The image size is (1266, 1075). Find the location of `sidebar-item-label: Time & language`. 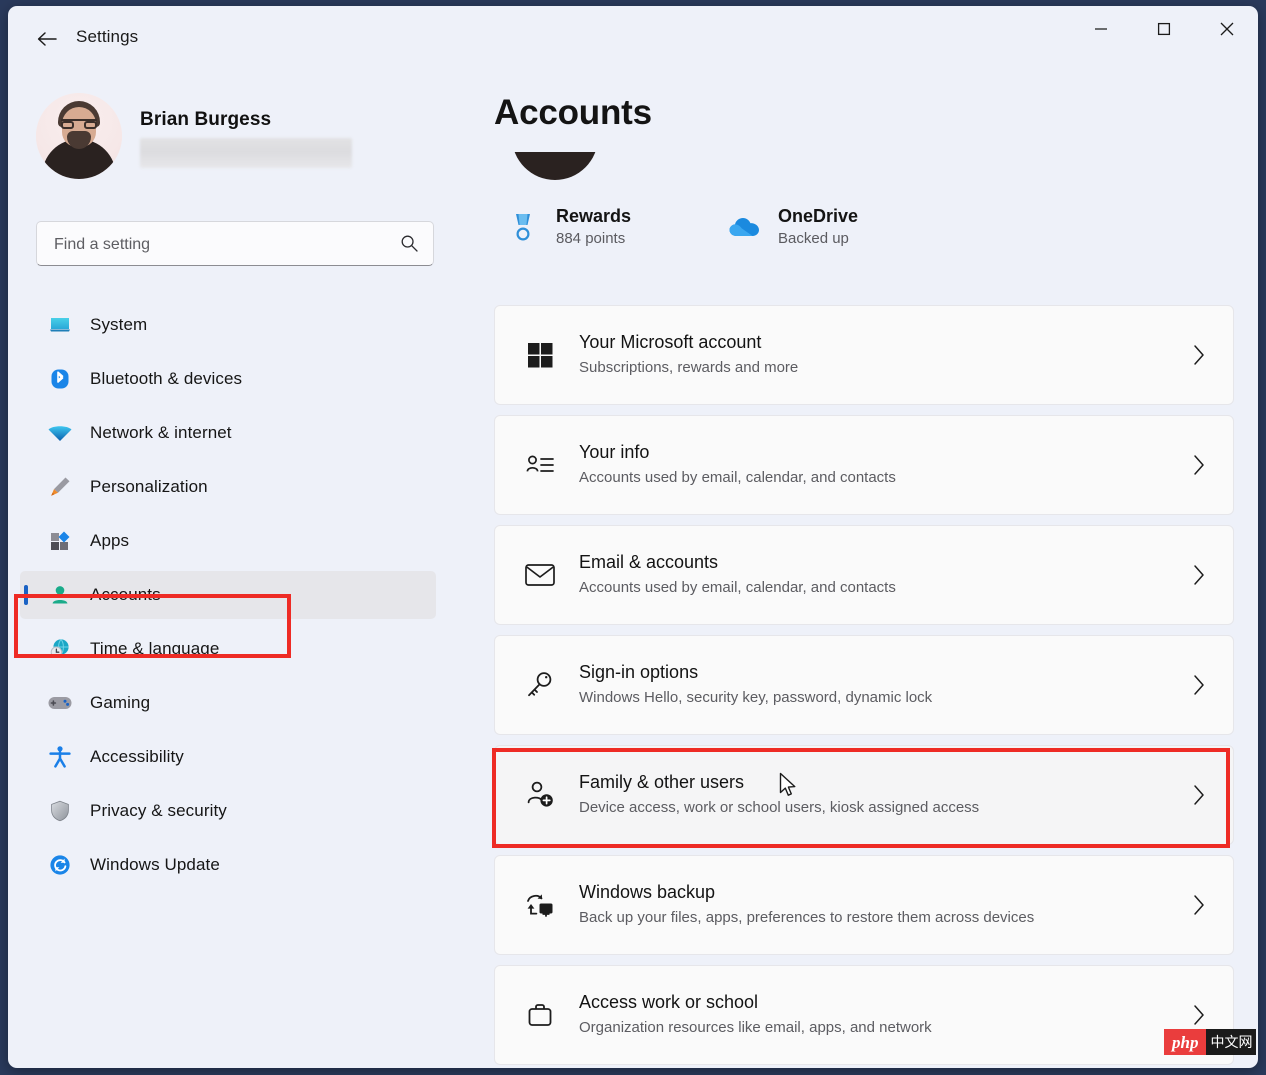

sidebar-item-label: Time & language is located at coordinates (155, 648).